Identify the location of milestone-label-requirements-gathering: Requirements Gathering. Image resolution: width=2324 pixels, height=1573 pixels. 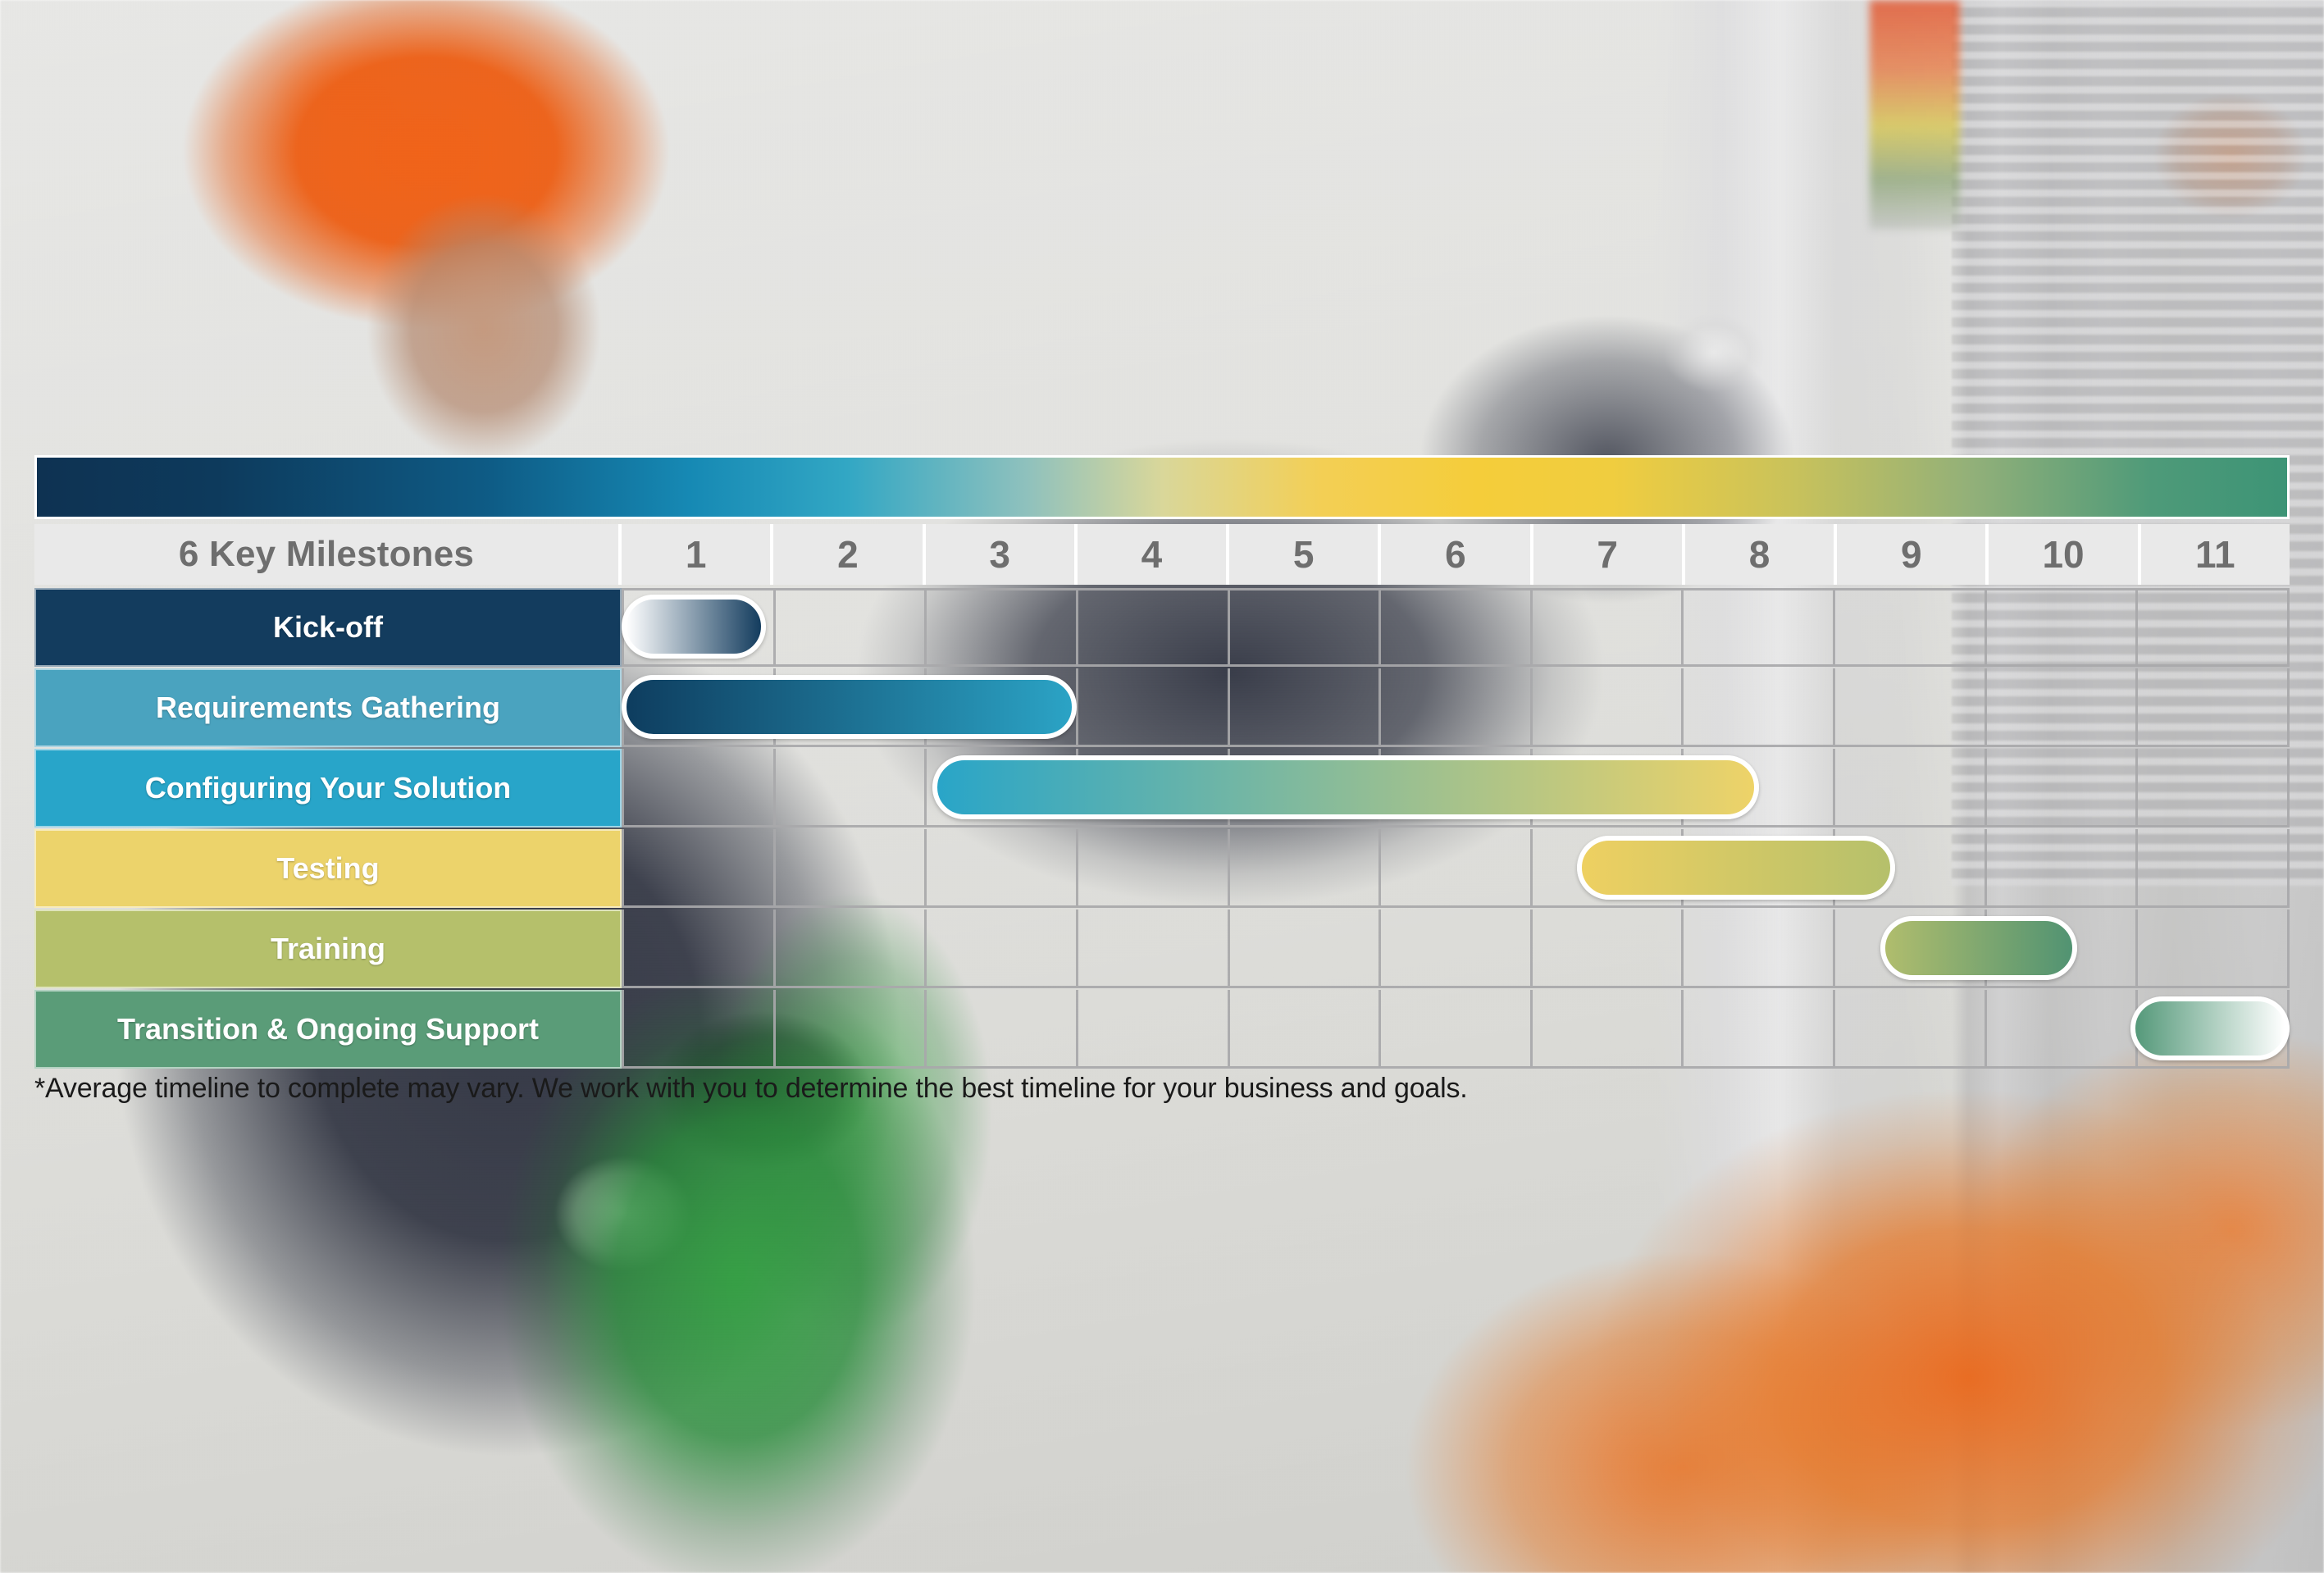
(328, 708).